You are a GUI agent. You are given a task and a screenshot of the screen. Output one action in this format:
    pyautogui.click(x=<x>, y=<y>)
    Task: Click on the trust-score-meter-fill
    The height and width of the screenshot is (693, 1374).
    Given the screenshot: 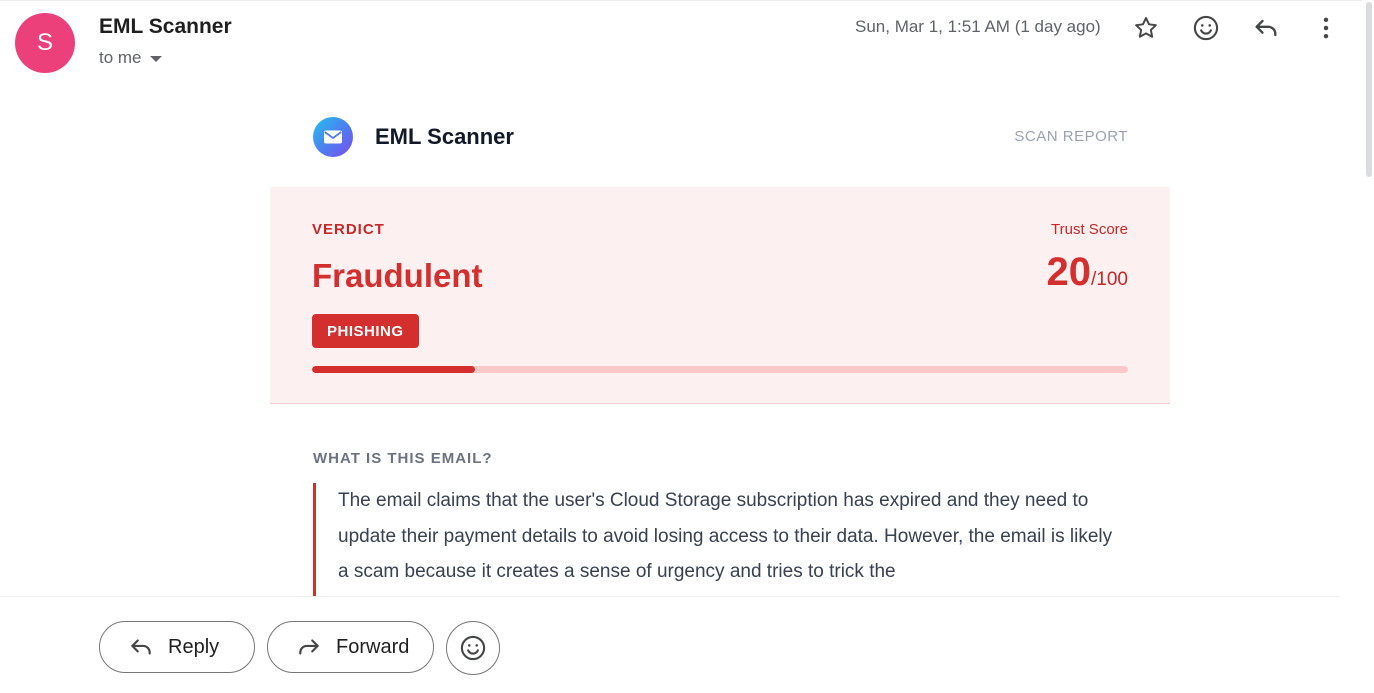 What is the action you would take?
    pyautogui.click(x=394, y=369)
    